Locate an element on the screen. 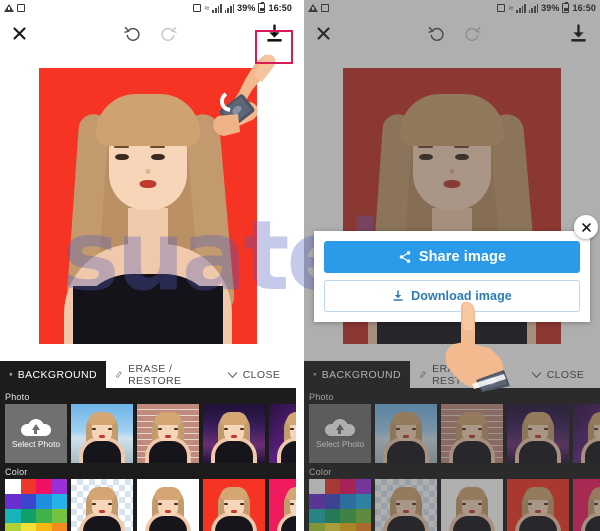 The width and height of the screenshot is (600, 531). tab-background-label: BACKGROUND is located at coordinates (361, 374).